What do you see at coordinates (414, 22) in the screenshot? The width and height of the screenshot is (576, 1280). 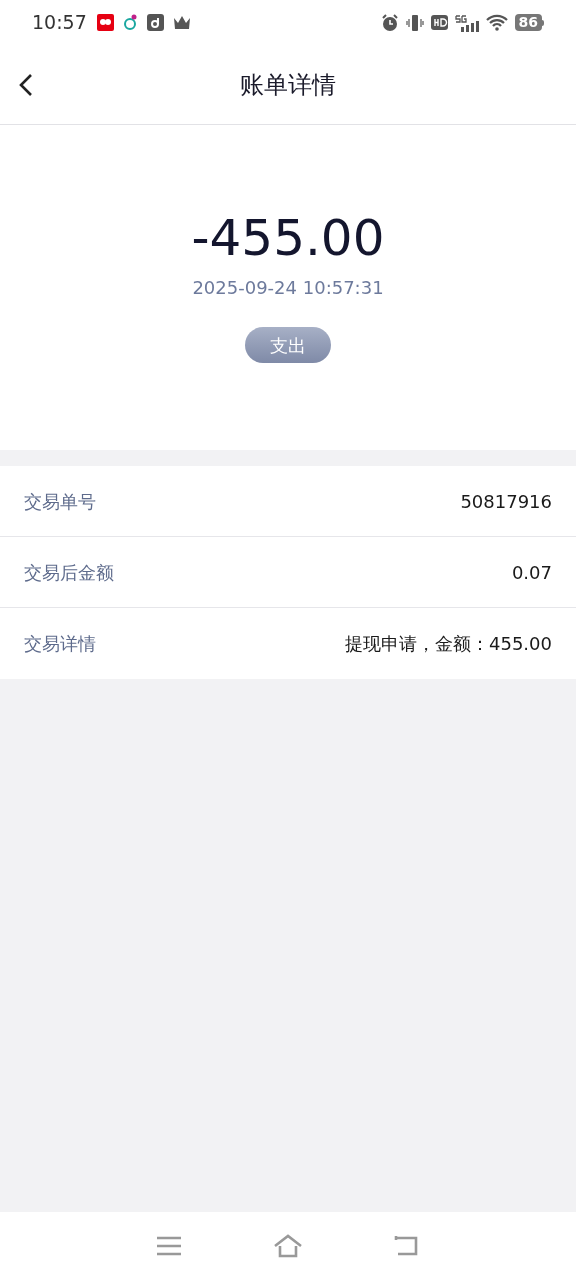 I see `vibrate-icon` at bounding box center [414, 22].